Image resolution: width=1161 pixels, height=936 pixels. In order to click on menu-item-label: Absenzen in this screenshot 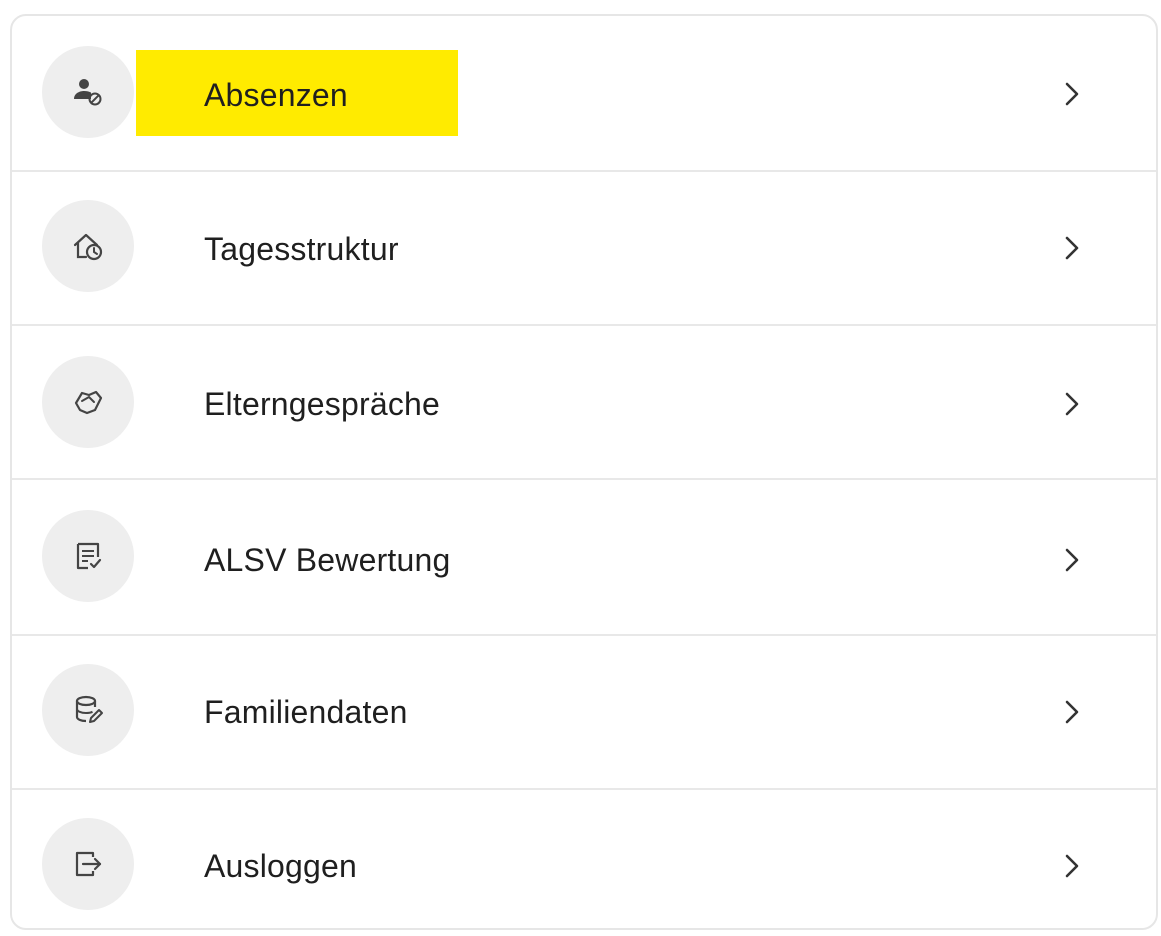, I will do `click(276, 95)`.